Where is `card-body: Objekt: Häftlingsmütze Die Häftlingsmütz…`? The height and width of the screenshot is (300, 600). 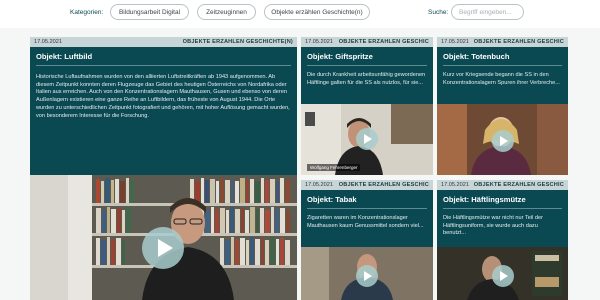 card-body: Objekt: Häftlingsmütze Die Häftlingsmütz… is located at coordinates (502, 218).